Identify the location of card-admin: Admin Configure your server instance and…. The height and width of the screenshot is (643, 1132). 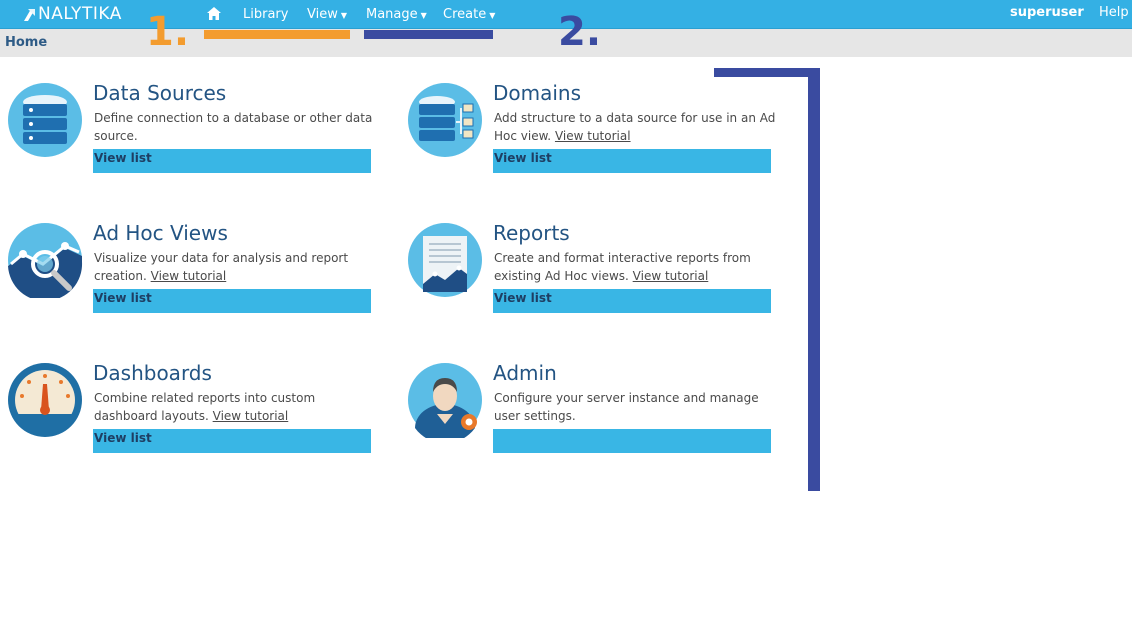
(597, 411).